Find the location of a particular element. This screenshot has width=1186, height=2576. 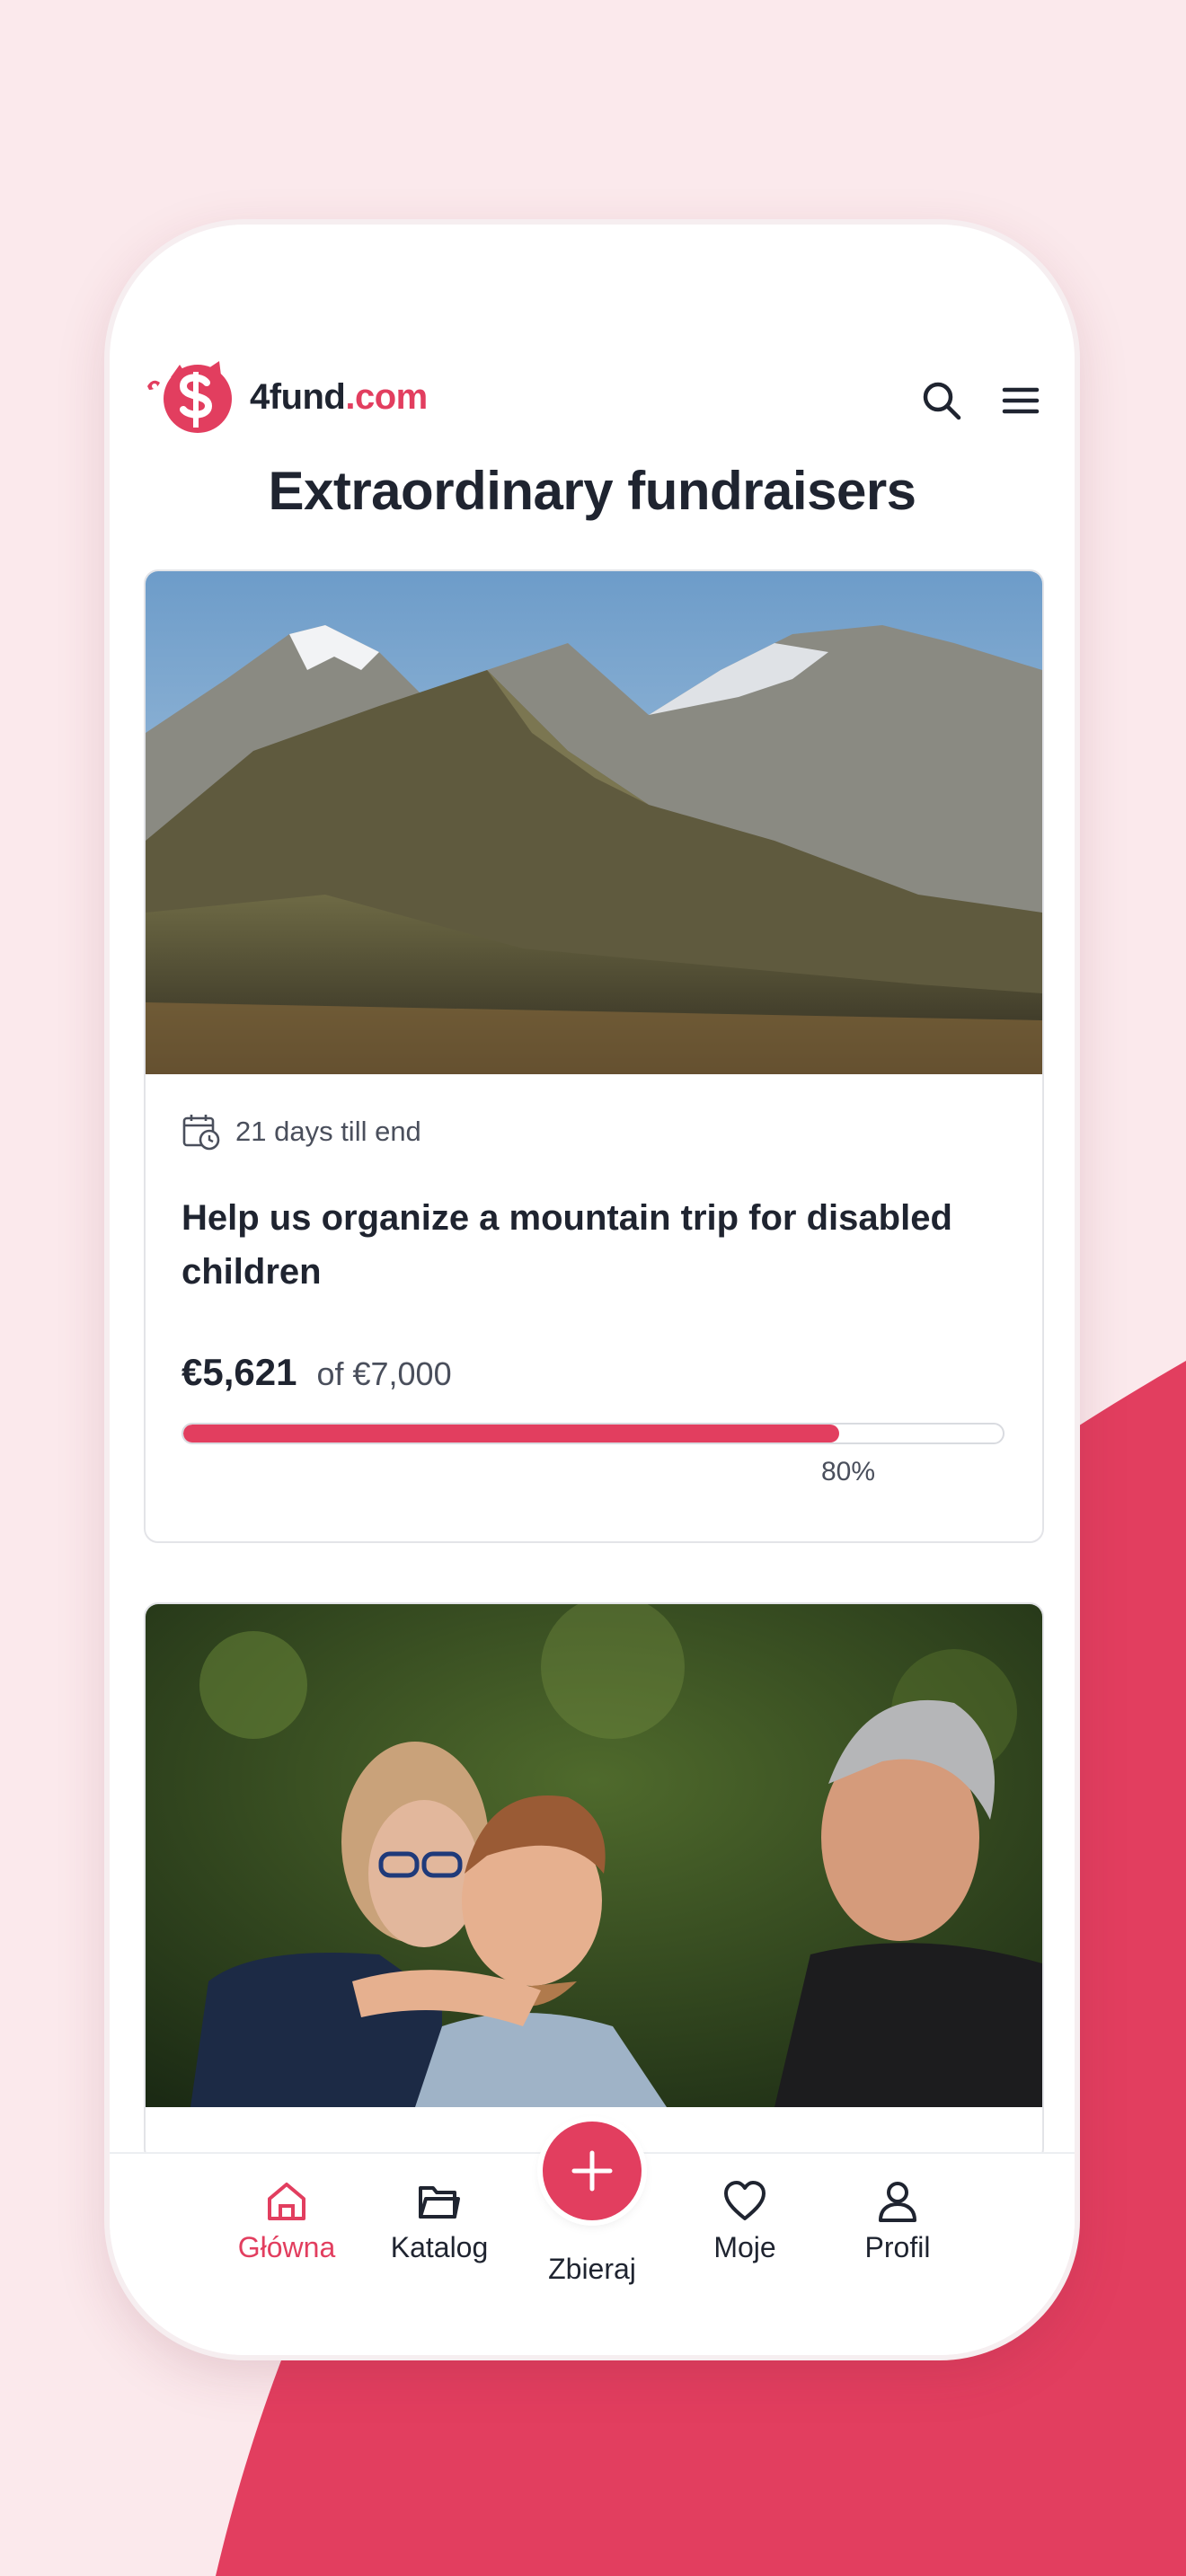

mountain-landscape-photo is located at coordinates (594, 822).